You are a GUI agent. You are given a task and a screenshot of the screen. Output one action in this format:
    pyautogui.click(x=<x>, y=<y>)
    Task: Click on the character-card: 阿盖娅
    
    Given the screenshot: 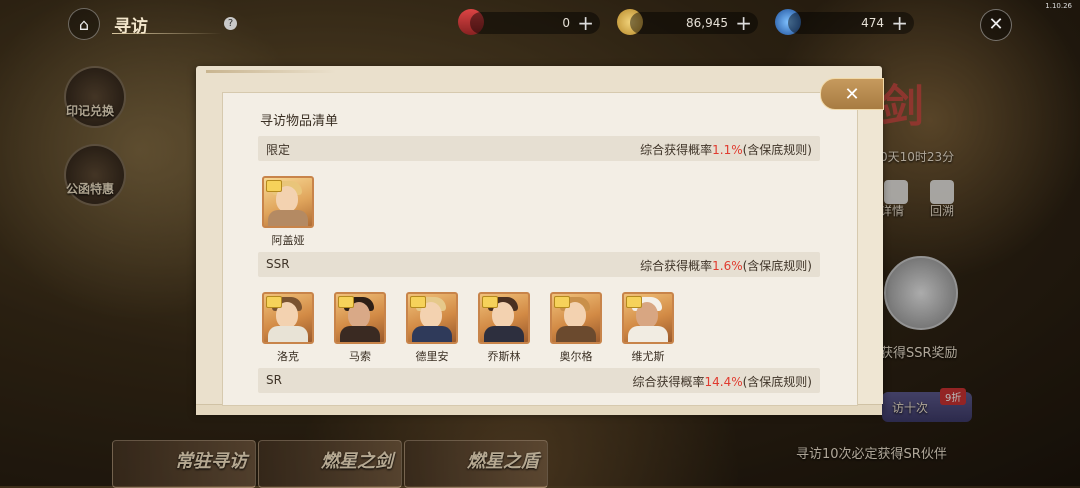 What is the action you would take?
    pyautogui.click(x=288, y=212)
    